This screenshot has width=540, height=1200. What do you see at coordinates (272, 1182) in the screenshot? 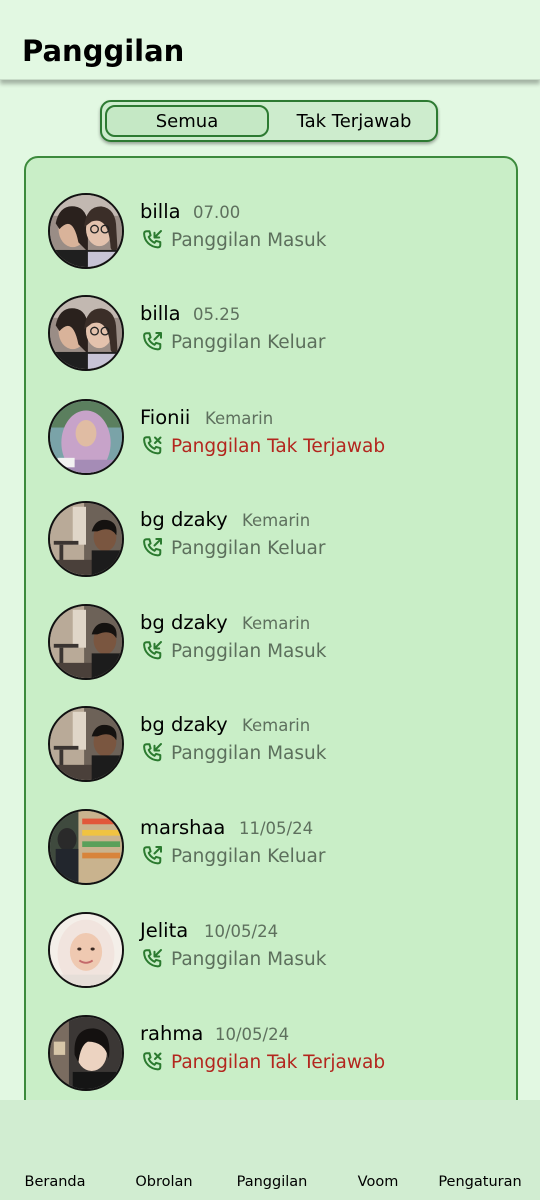
I see `nav-item-calls: Panggilan` at bounding box center [272, 1182].